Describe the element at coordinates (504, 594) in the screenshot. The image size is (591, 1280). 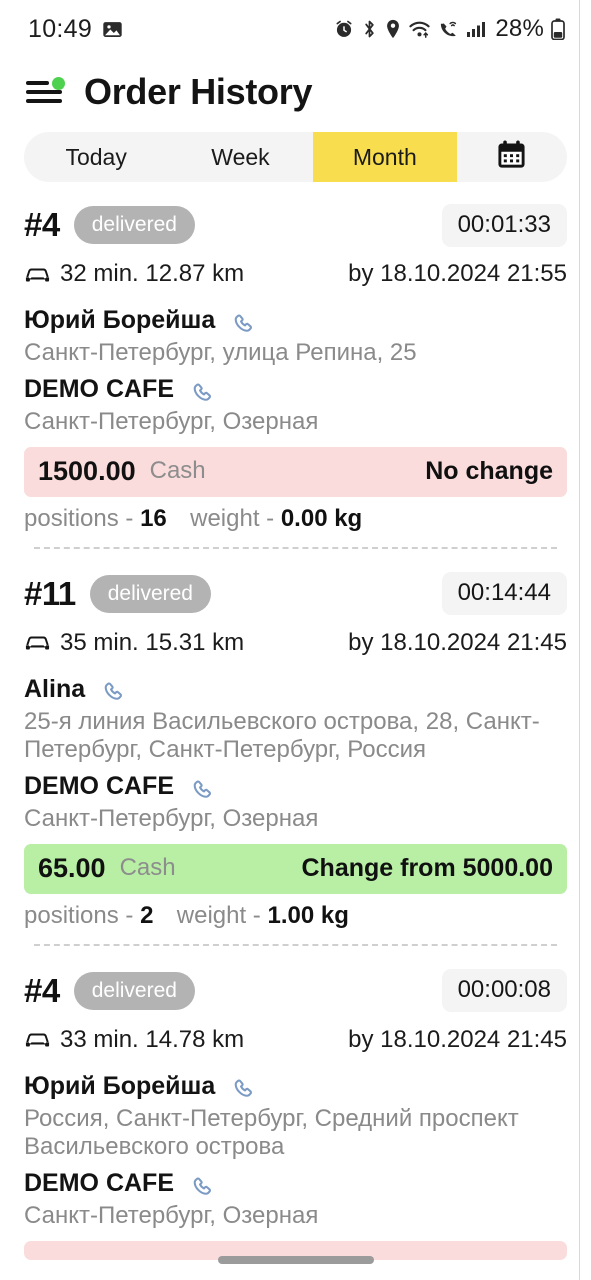
I see `order-timer: 00:14:44` at that location.